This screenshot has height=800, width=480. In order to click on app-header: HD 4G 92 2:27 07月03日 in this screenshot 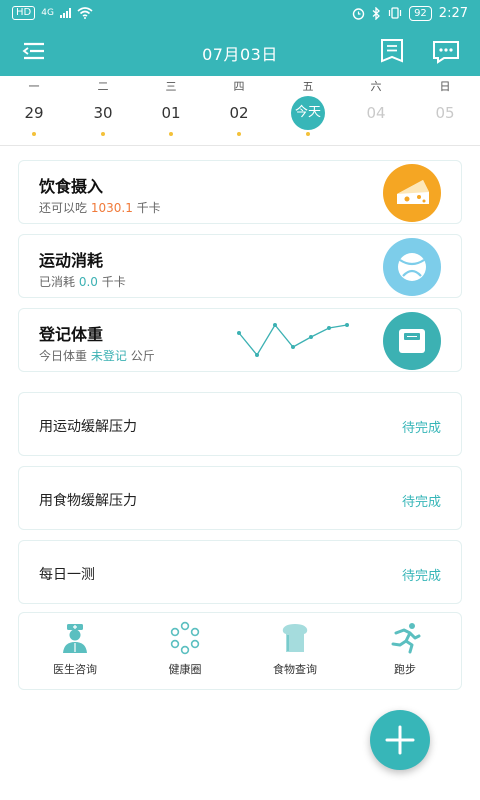, I will do `click(240, 38)`.